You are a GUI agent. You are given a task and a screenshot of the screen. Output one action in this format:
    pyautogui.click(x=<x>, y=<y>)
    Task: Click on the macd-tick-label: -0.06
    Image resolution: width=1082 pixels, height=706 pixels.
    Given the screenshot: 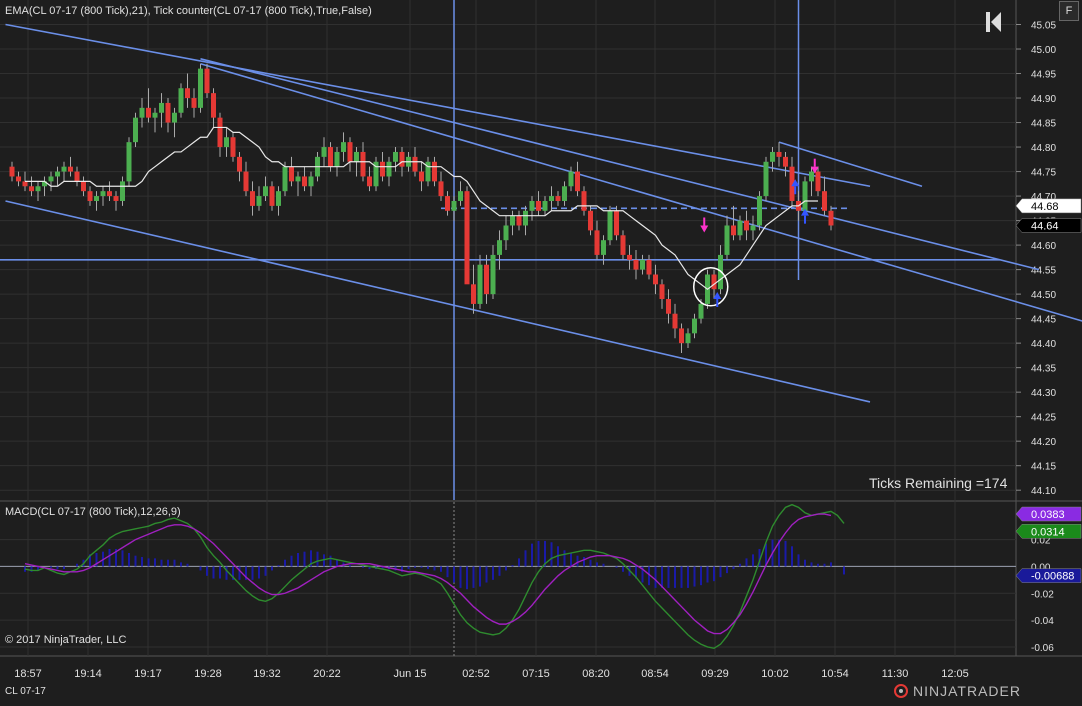 What is the action you would take?
    pyautogui.click(x=1042, y=648)
    